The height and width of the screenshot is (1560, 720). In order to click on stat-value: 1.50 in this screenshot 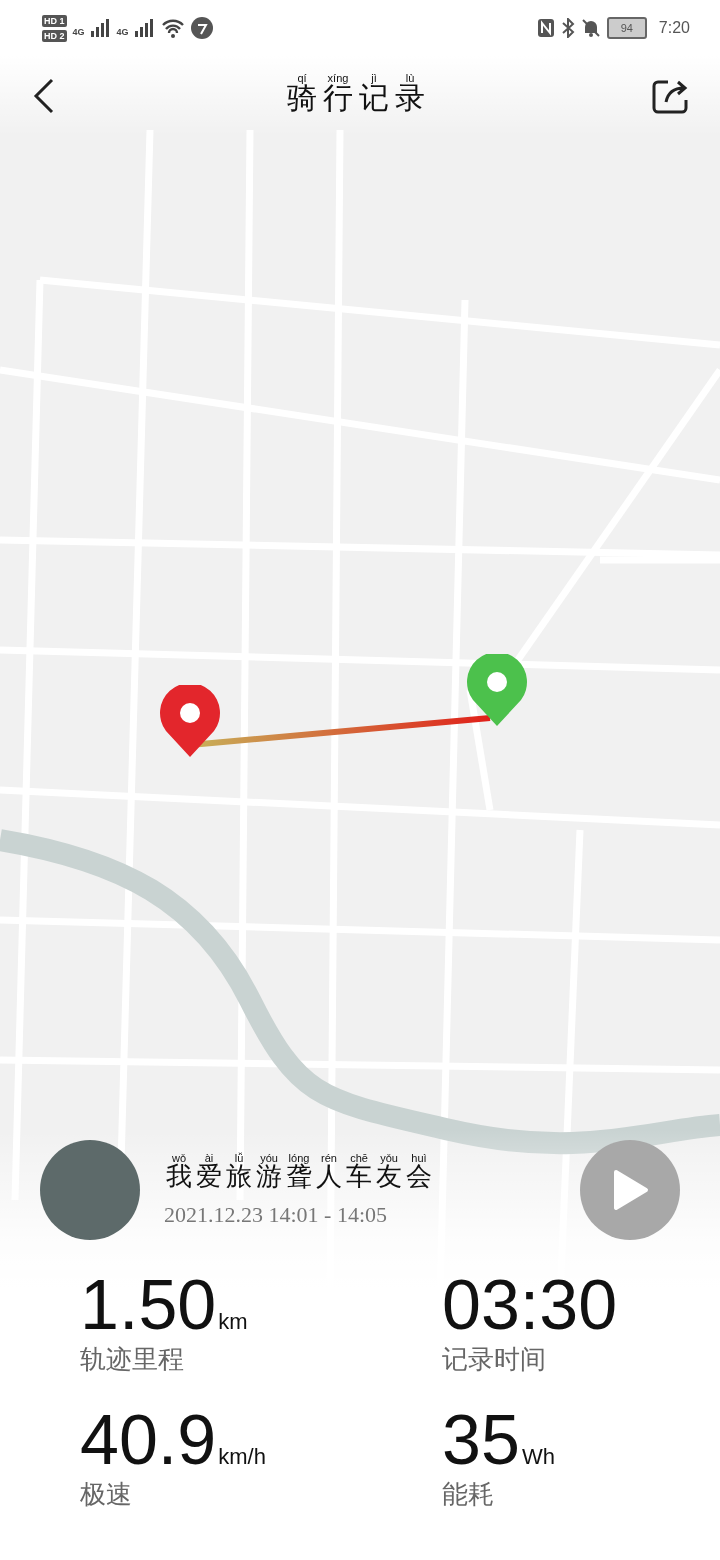, I will do `click(148, 1305)`.